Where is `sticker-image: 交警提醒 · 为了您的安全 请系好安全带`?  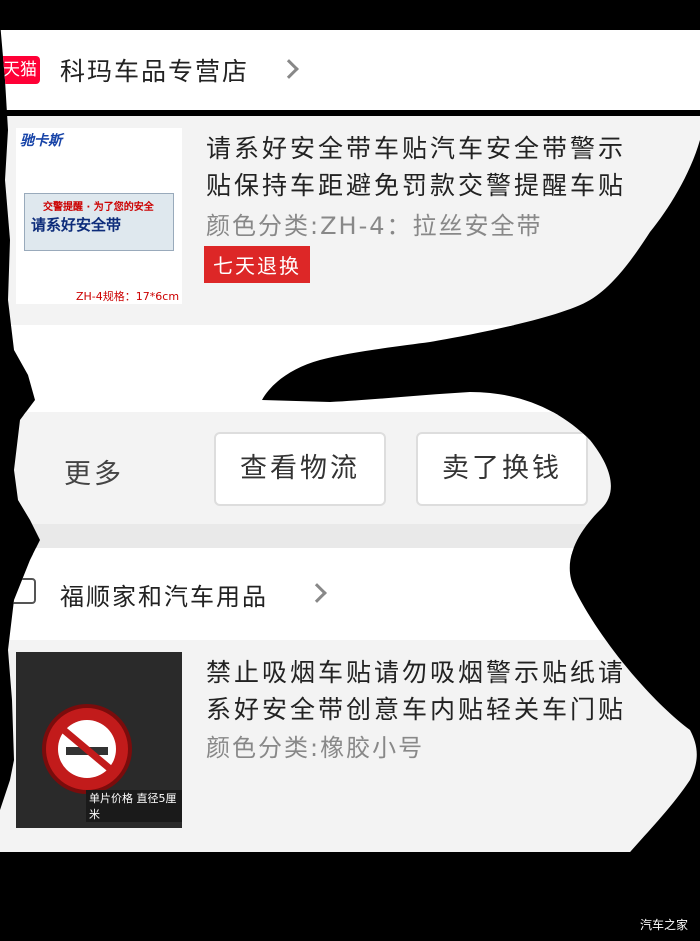
sticker-image: 交警提醒 · 为了您的安全 请系好安全带 is located at coordinates (99, 222).